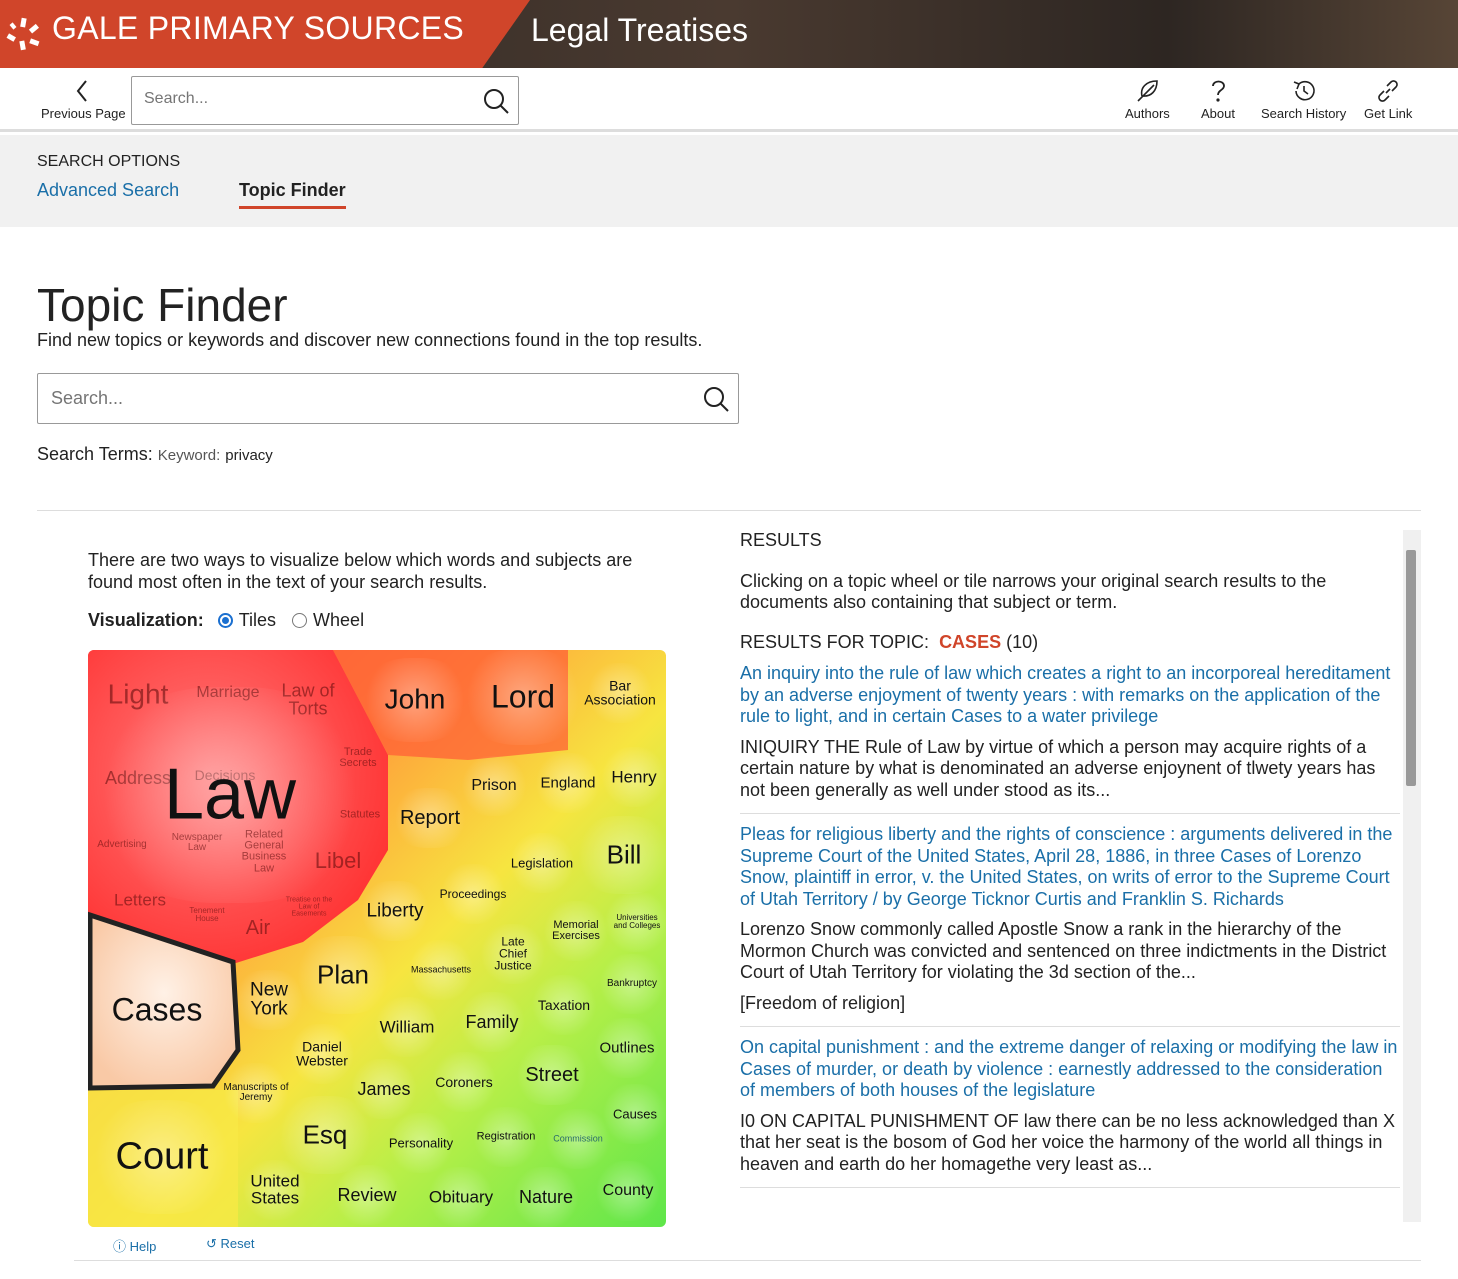 The width and height of the screenshot is (1458, 1279). What do you see at coordinates (207, 914) in the screenshot?
I see `topic-tile-tenement-house: Tenement House` at bounding box center [207, 914].